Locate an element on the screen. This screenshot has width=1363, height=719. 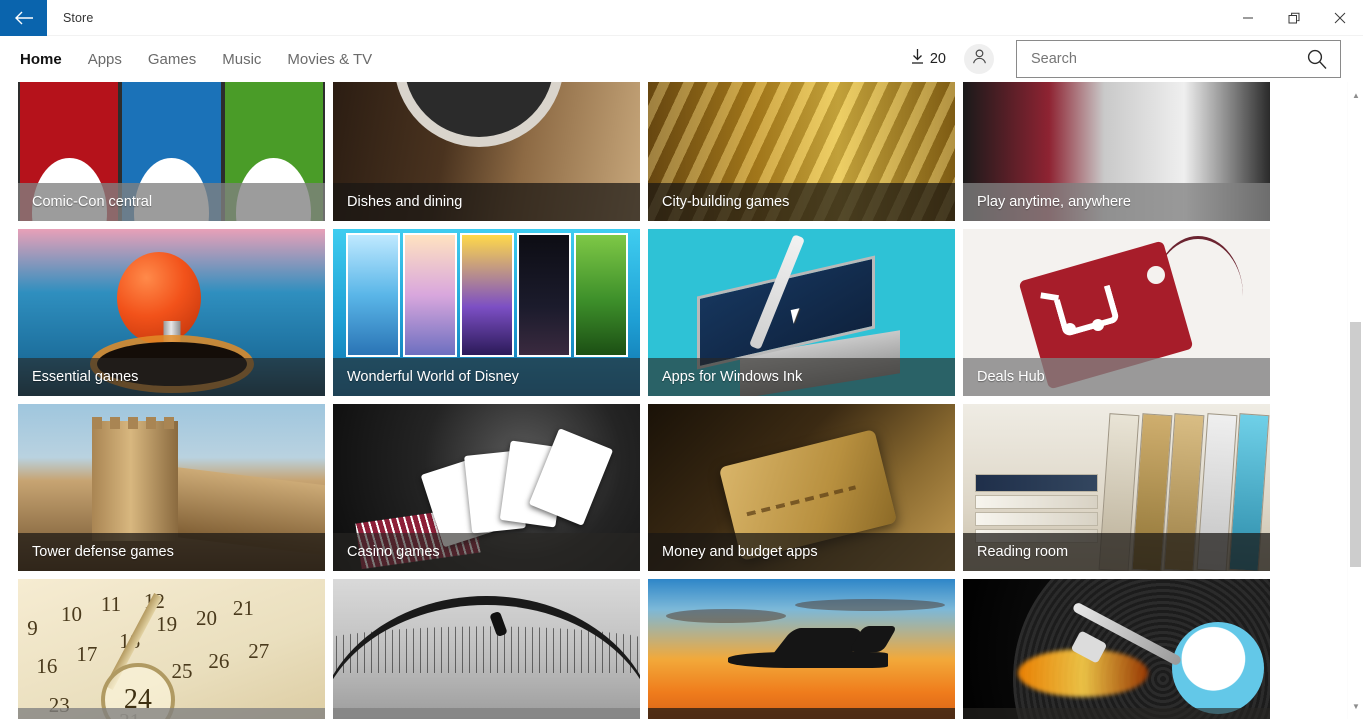
tab-games: Games is located at coordinates (180, 59).